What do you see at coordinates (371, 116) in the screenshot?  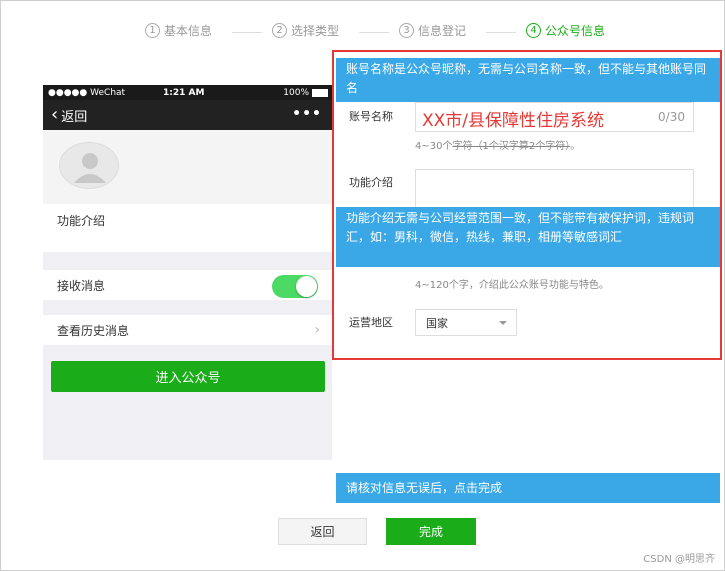 I see `name-label: 账号名称` at bounding box center [371, 116].